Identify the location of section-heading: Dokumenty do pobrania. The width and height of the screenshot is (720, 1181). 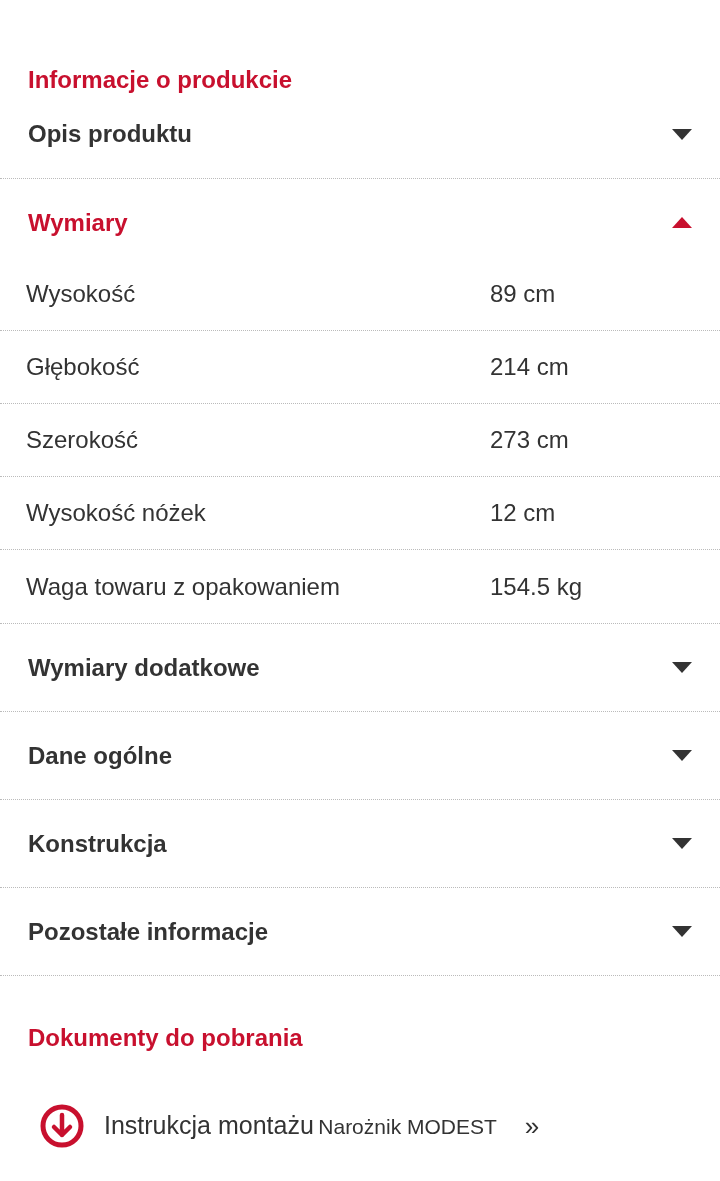
(166, 1038).